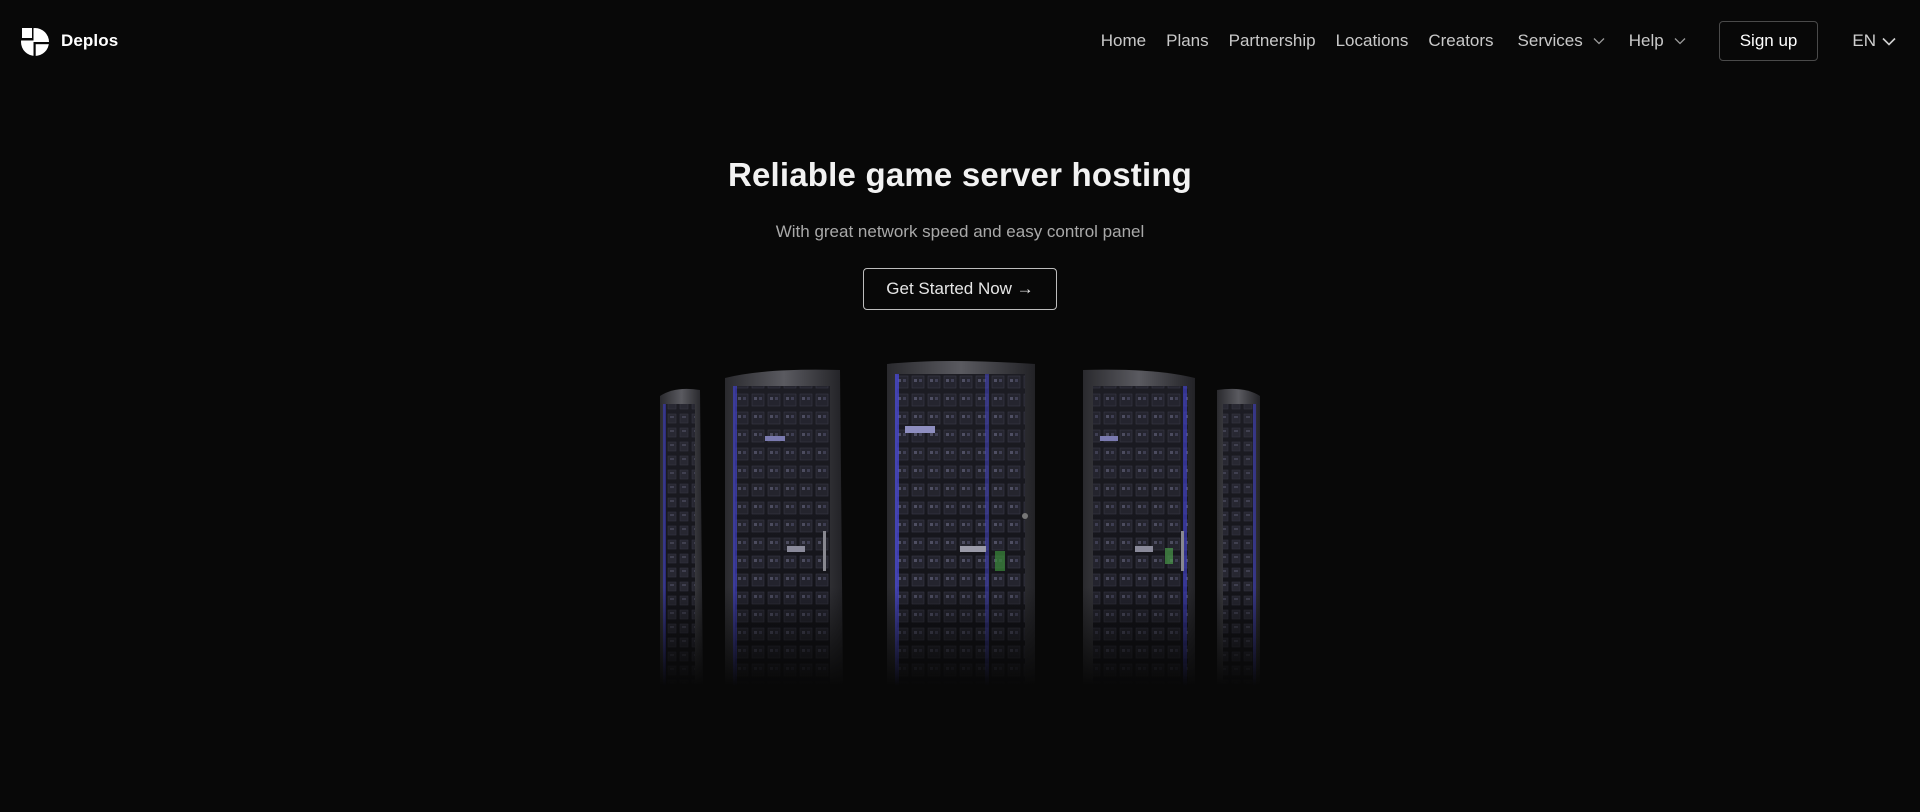  Describe the element at coordinates (1372, 41) in the screenshot. I see `nav-locations: Locations` at that location.